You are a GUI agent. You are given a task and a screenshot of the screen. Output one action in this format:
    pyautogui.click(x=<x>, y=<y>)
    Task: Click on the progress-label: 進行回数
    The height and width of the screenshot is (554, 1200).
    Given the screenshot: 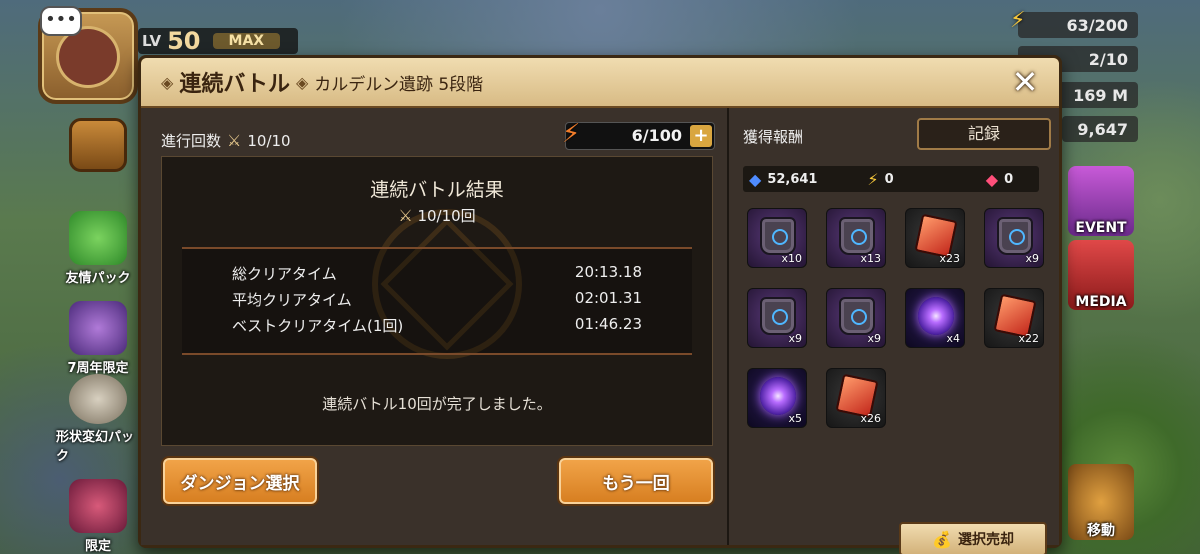 What is the action you would take?
    pyautogui.click(x=191, y=141)
    